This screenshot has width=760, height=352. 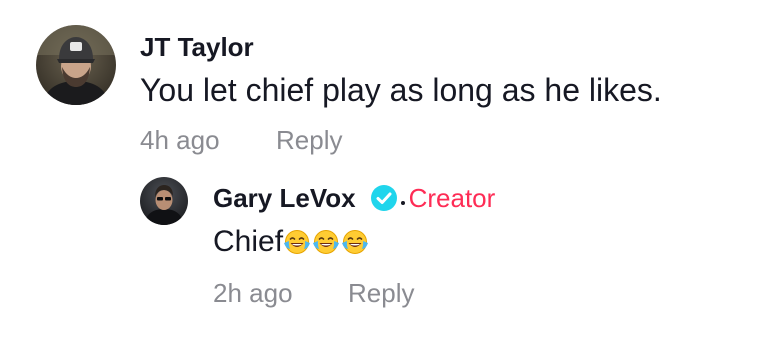 What do you see at coordinates (253, 293) in the screenshot?
I see `reply-timestamp: 2h ago` at bounding box center [253, 293].